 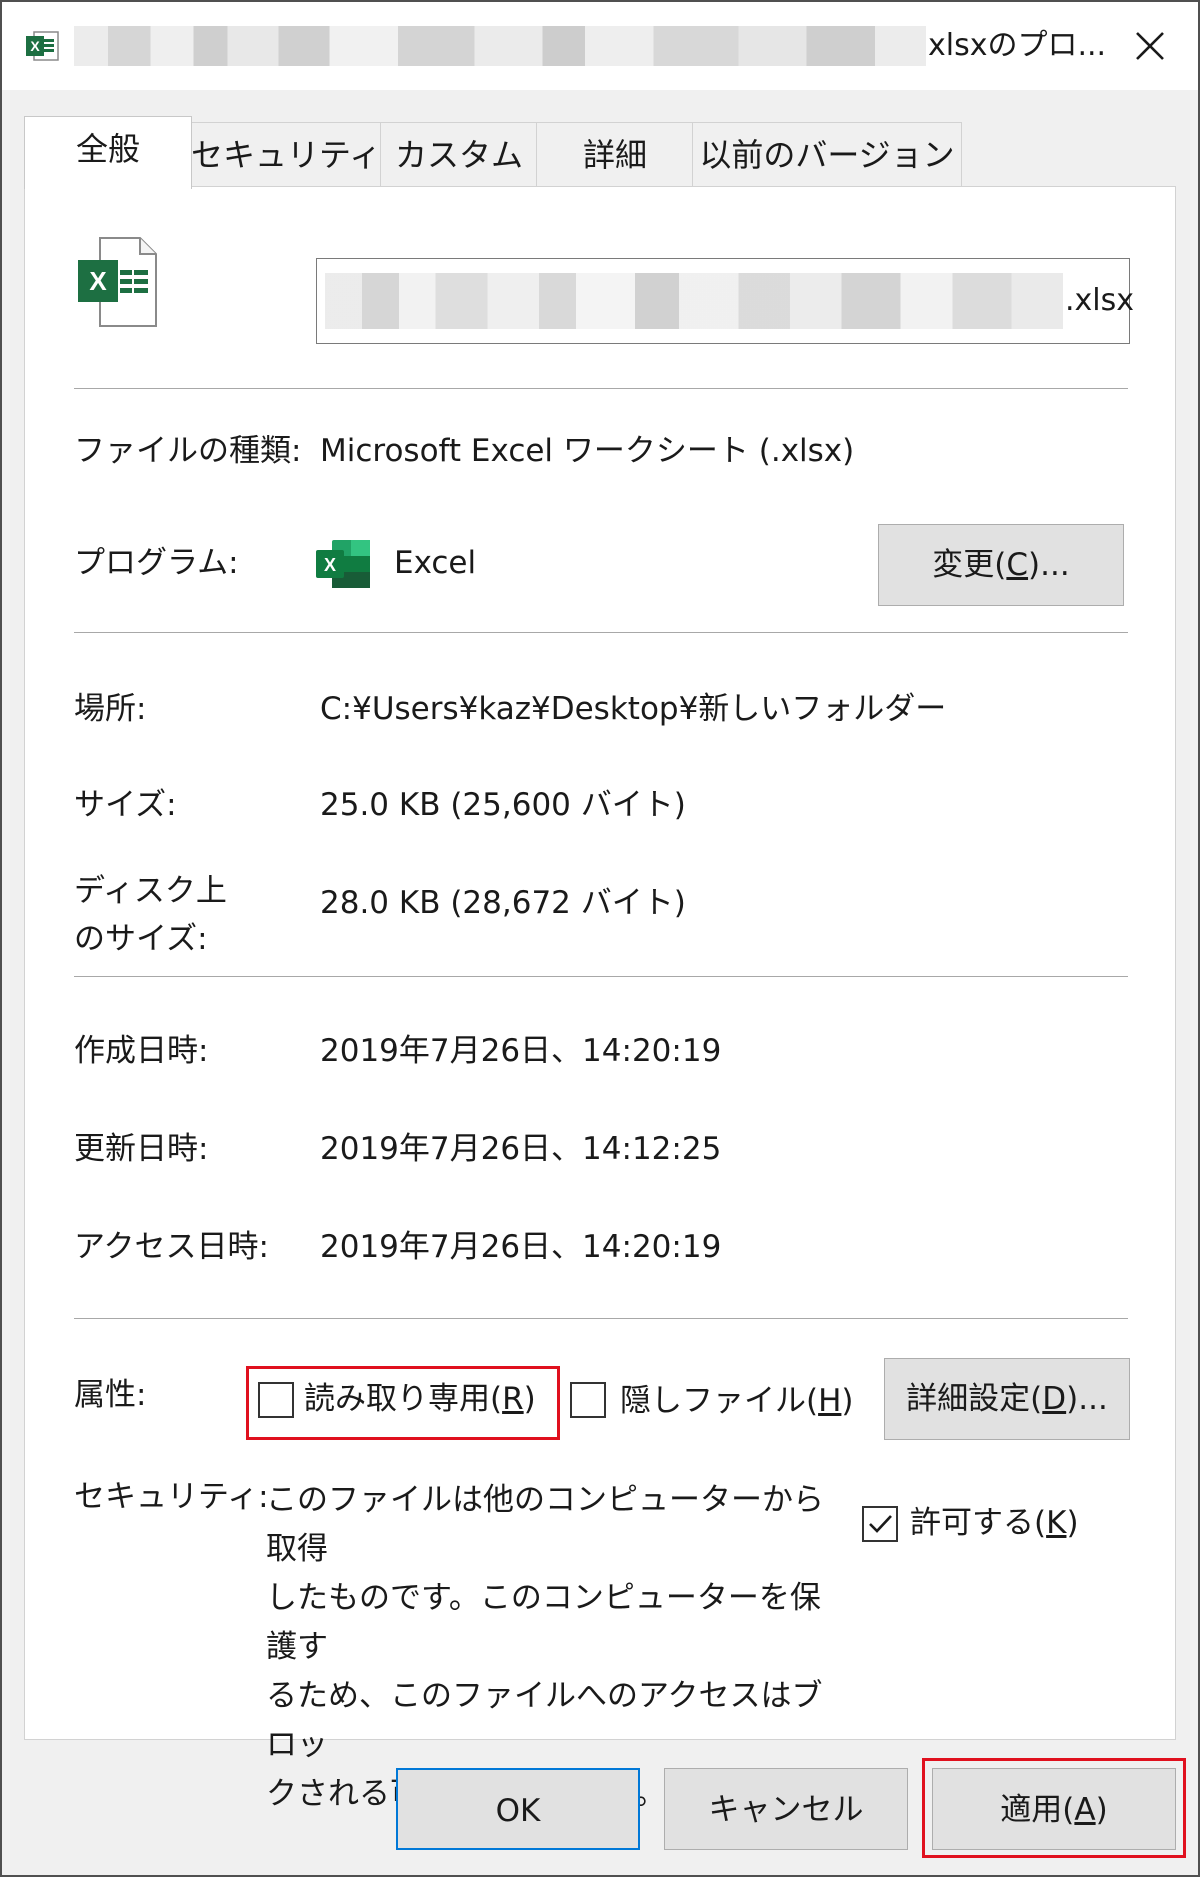 I want to click on hidden-accesskey: H, so click(x=830, y=1401).